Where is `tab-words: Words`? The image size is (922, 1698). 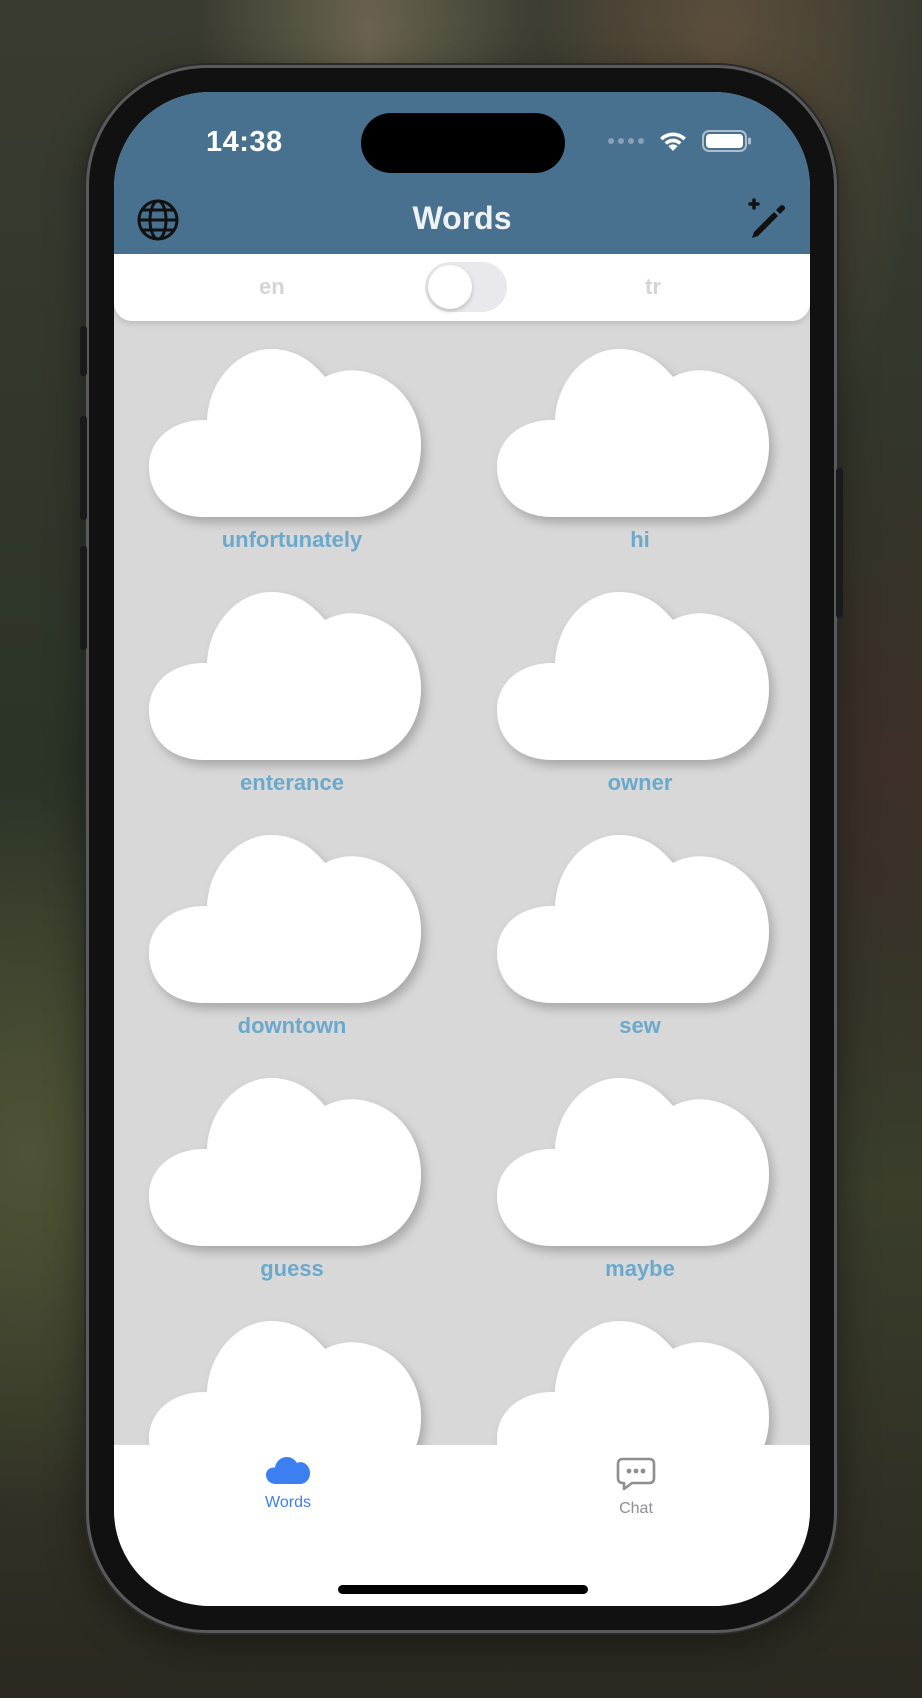
tab-words: Words is located at coordinates (288, 1484).